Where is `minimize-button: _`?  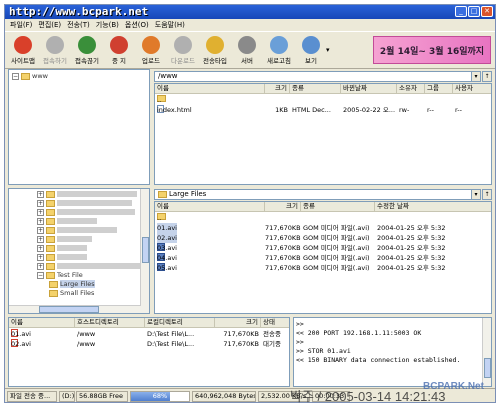
minimize-button: _ is located at coordinates (461, 11).